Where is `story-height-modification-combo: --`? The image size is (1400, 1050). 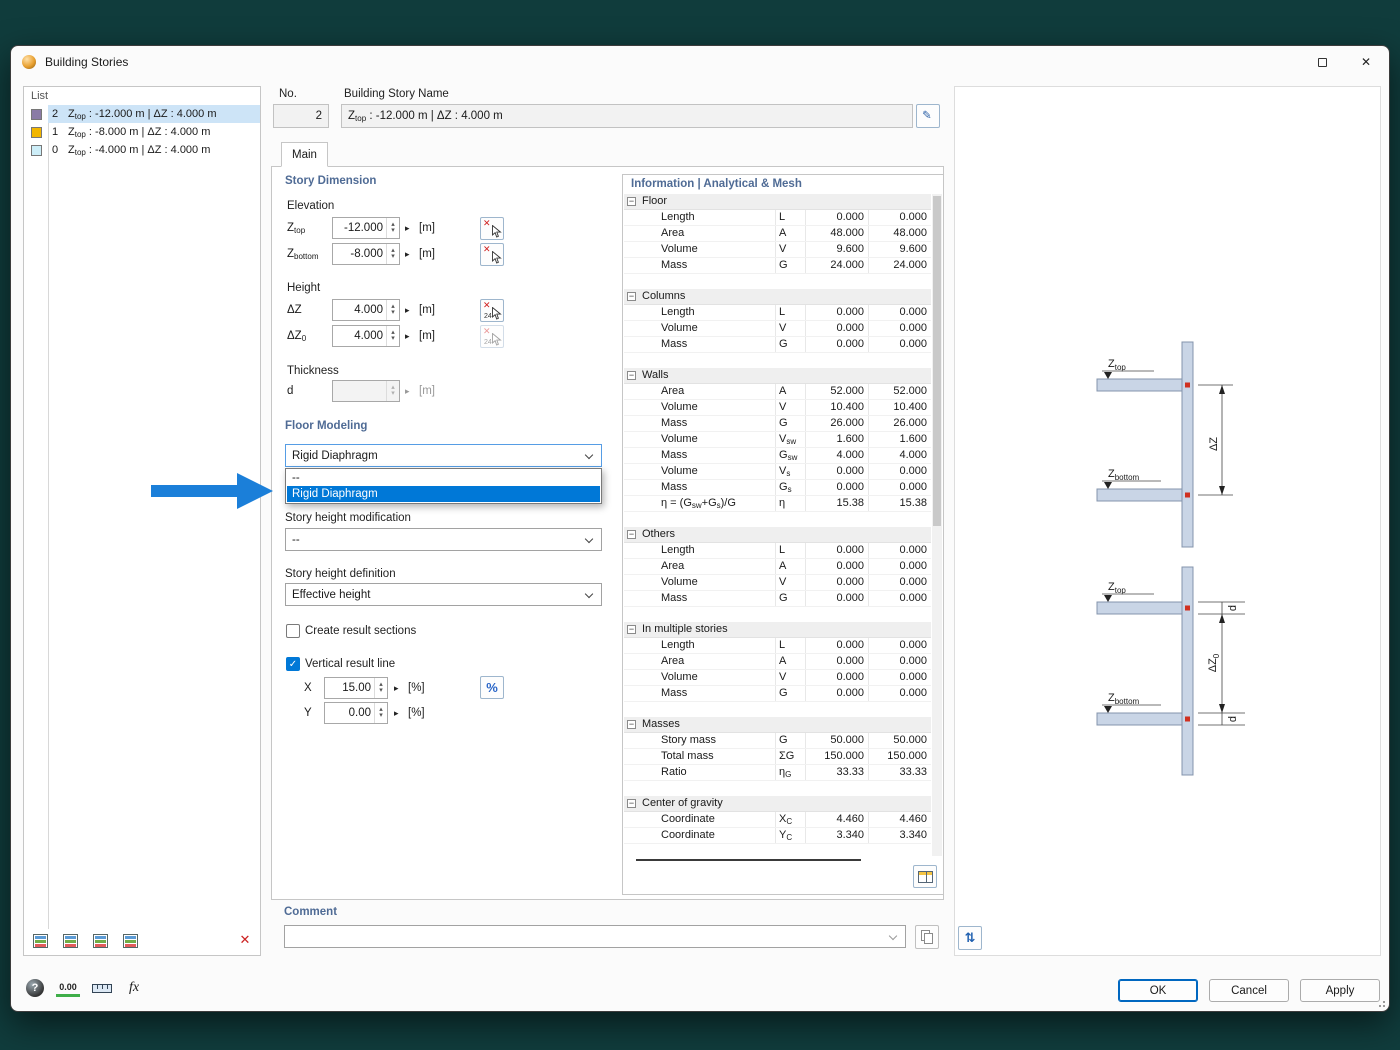 story-height-modification-combo: -- is located at coordinates (443, 539).